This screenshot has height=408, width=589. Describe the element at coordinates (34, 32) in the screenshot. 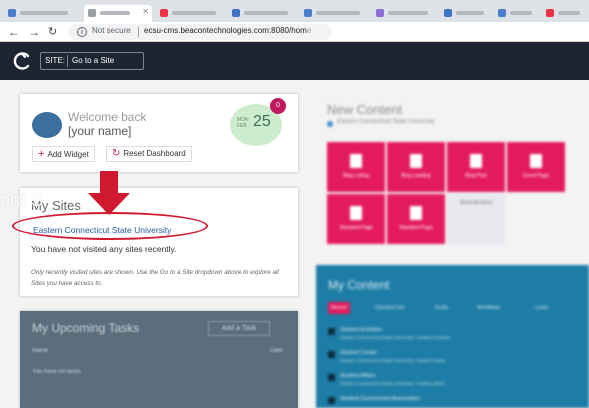

I see `forward-arrow-icon: →` at that location.